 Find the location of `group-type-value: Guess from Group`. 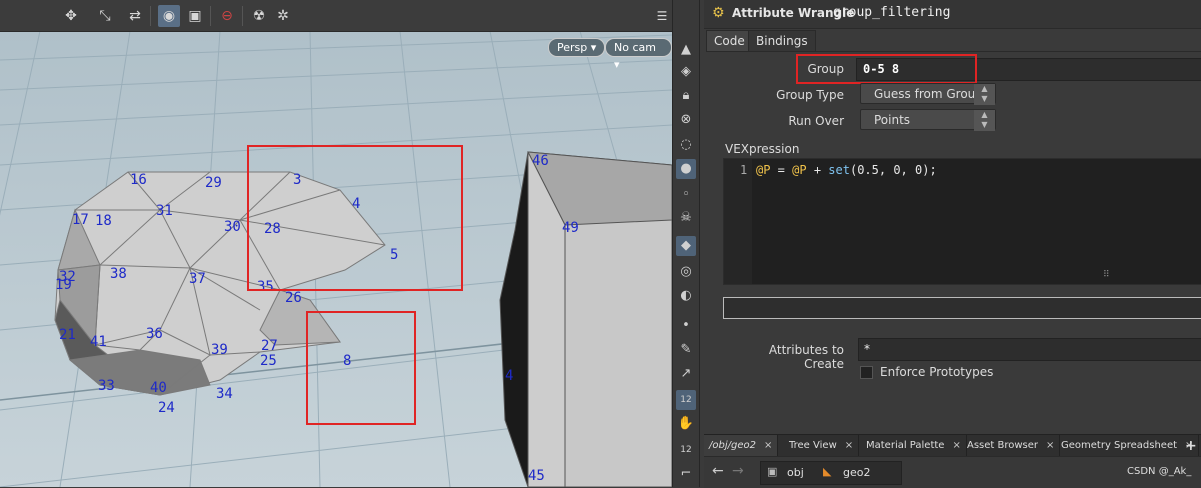

group-type-value: Guess from Group is located at coordinates (928, 94).